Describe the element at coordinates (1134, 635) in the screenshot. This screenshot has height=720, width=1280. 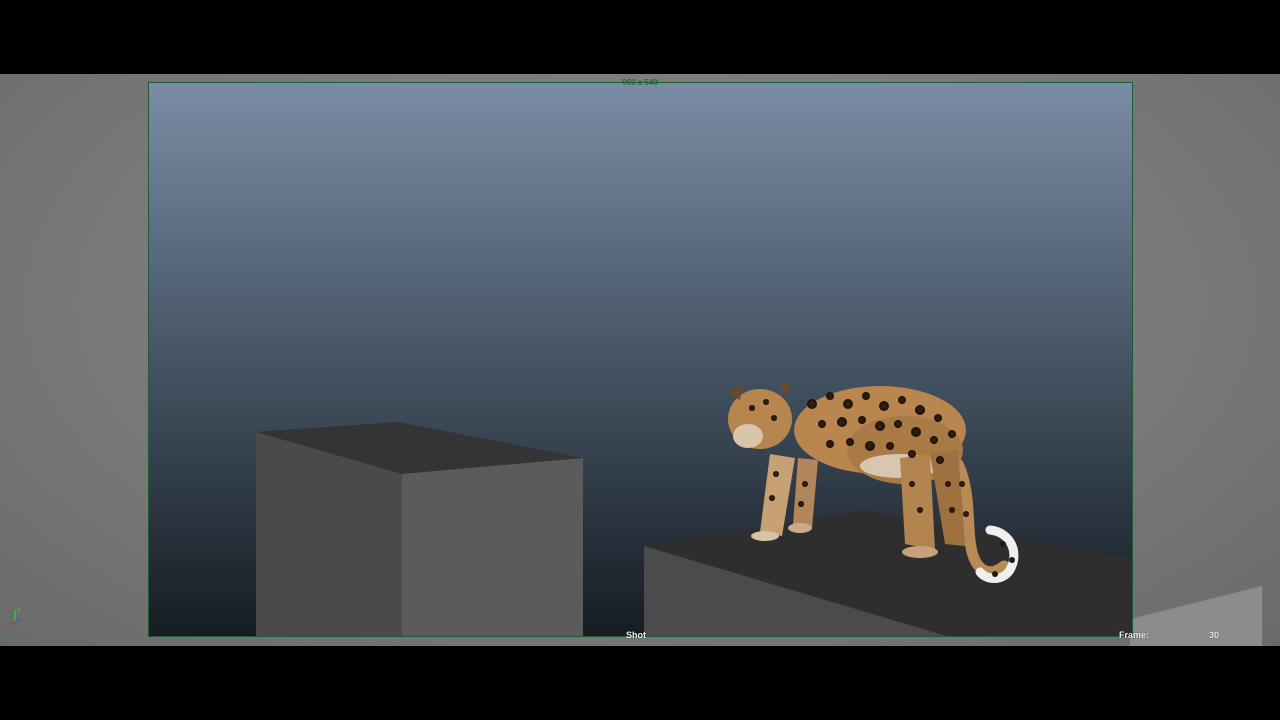
I see `hud-frame-label: Frame:` at that location.